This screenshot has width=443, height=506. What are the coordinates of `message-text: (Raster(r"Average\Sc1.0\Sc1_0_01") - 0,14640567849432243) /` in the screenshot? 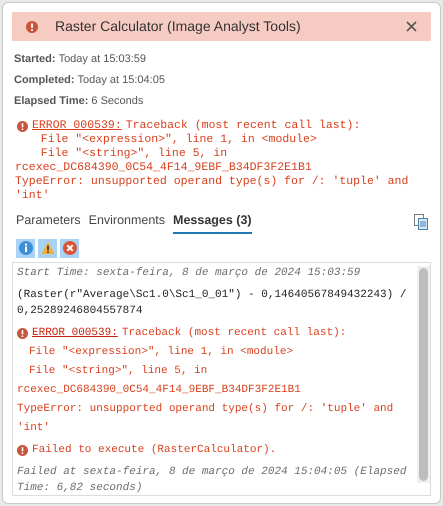 It's located at (212, 295).